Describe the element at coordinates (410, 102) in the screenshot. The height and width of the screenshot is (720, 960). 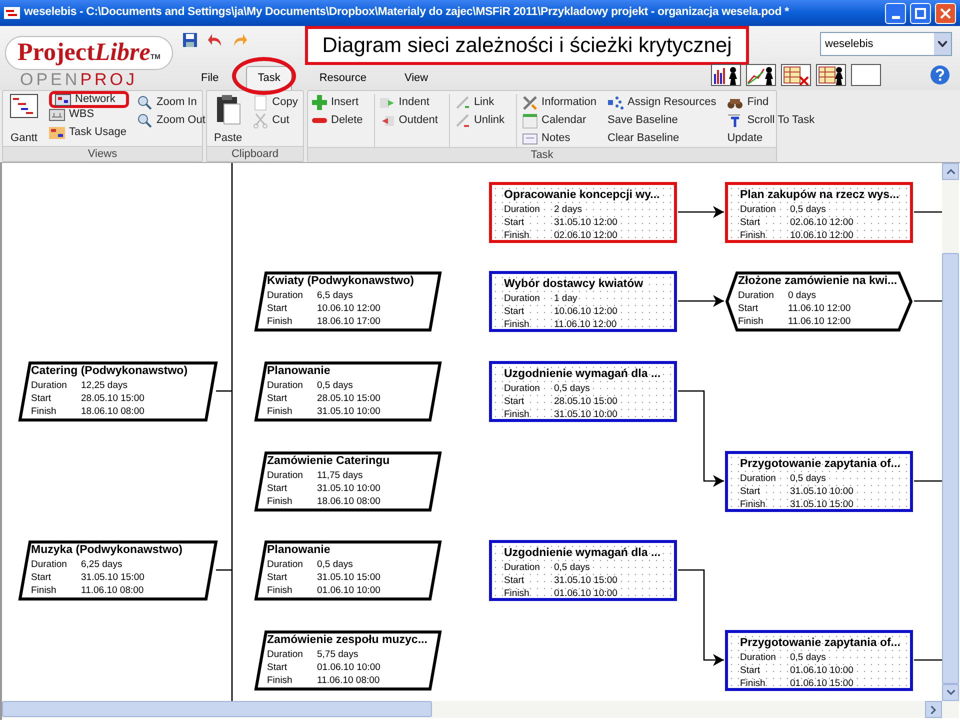
I see `ribbon-button: Indent` at that location.